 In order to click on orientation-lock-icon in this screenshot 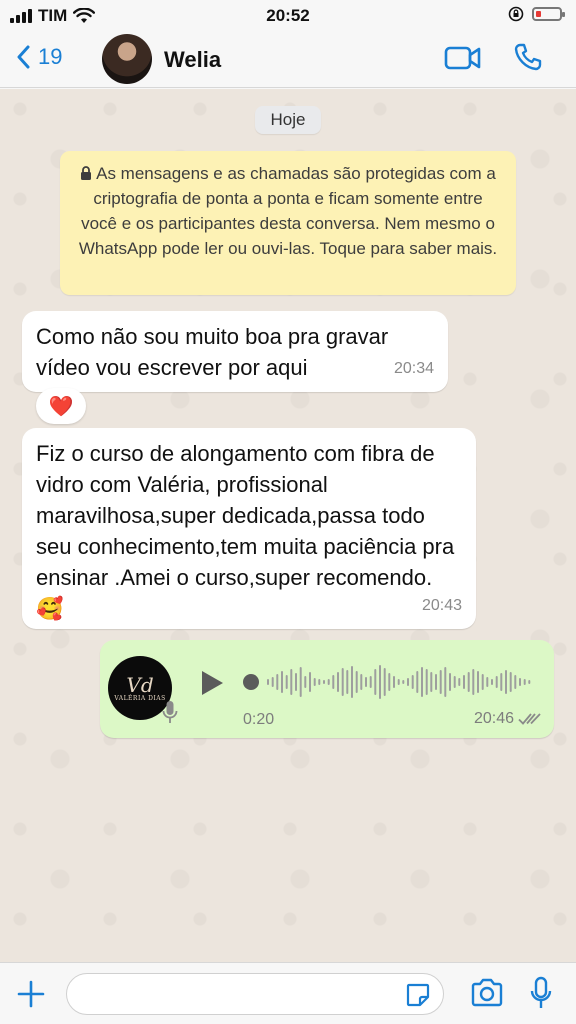, I will do `click(516, 14)`.